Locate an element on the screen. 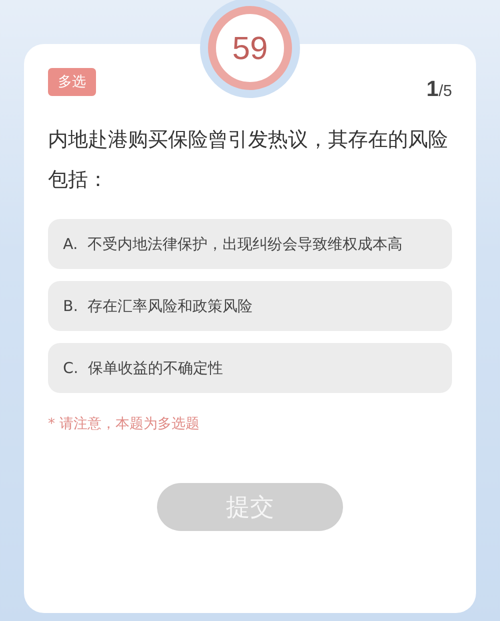  answer-option: A. 不受内地法律保护，出现纠纷会导致维权成本高 is located at coordinates (250, 244).